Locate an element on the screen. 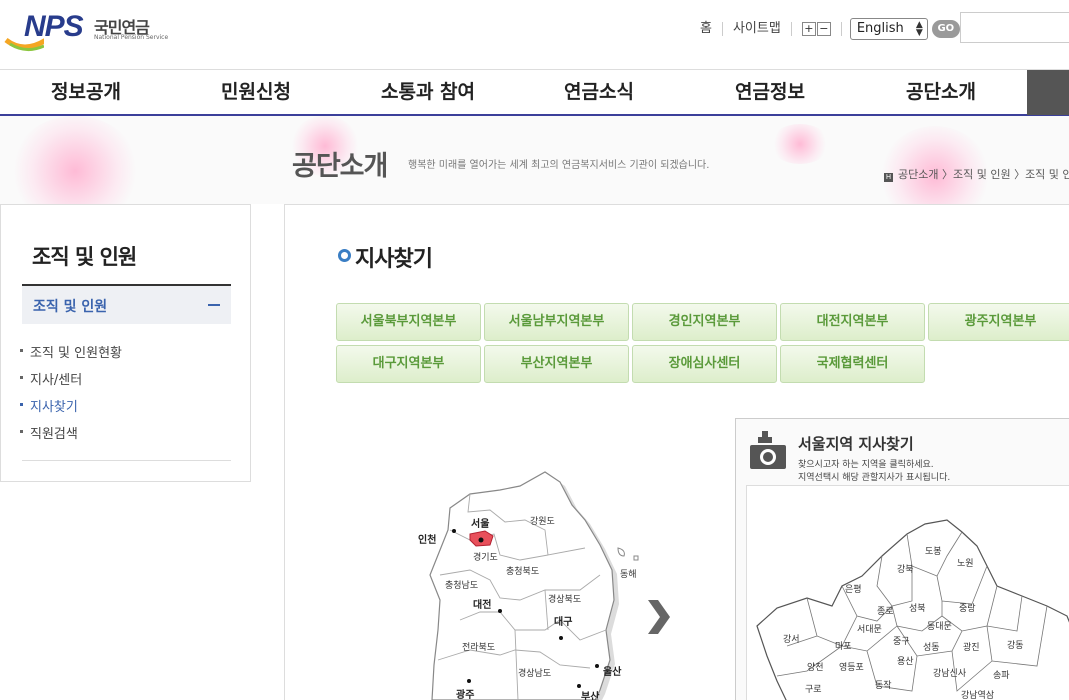  district-seongdong: 성동 is located at coordinates (931, 646).